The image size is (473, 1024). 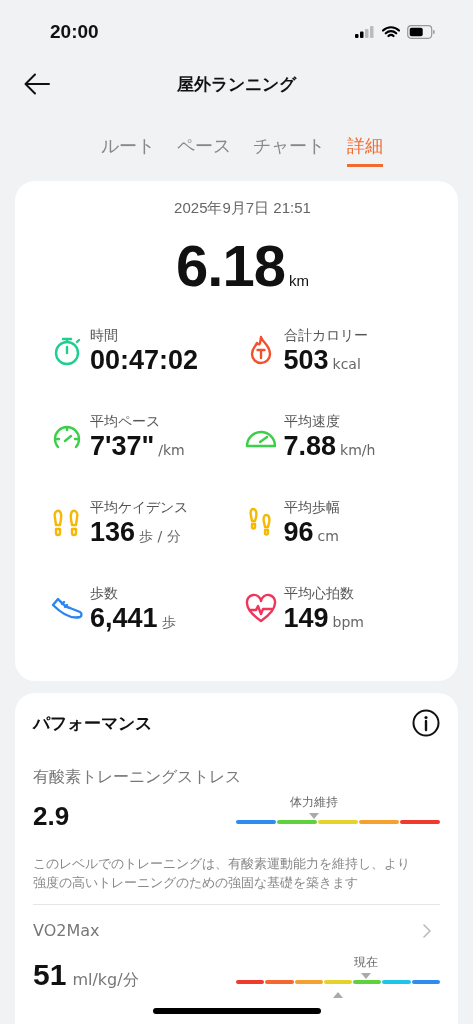 I want to click on metric-unit: /km, so click(x=171, y=450).